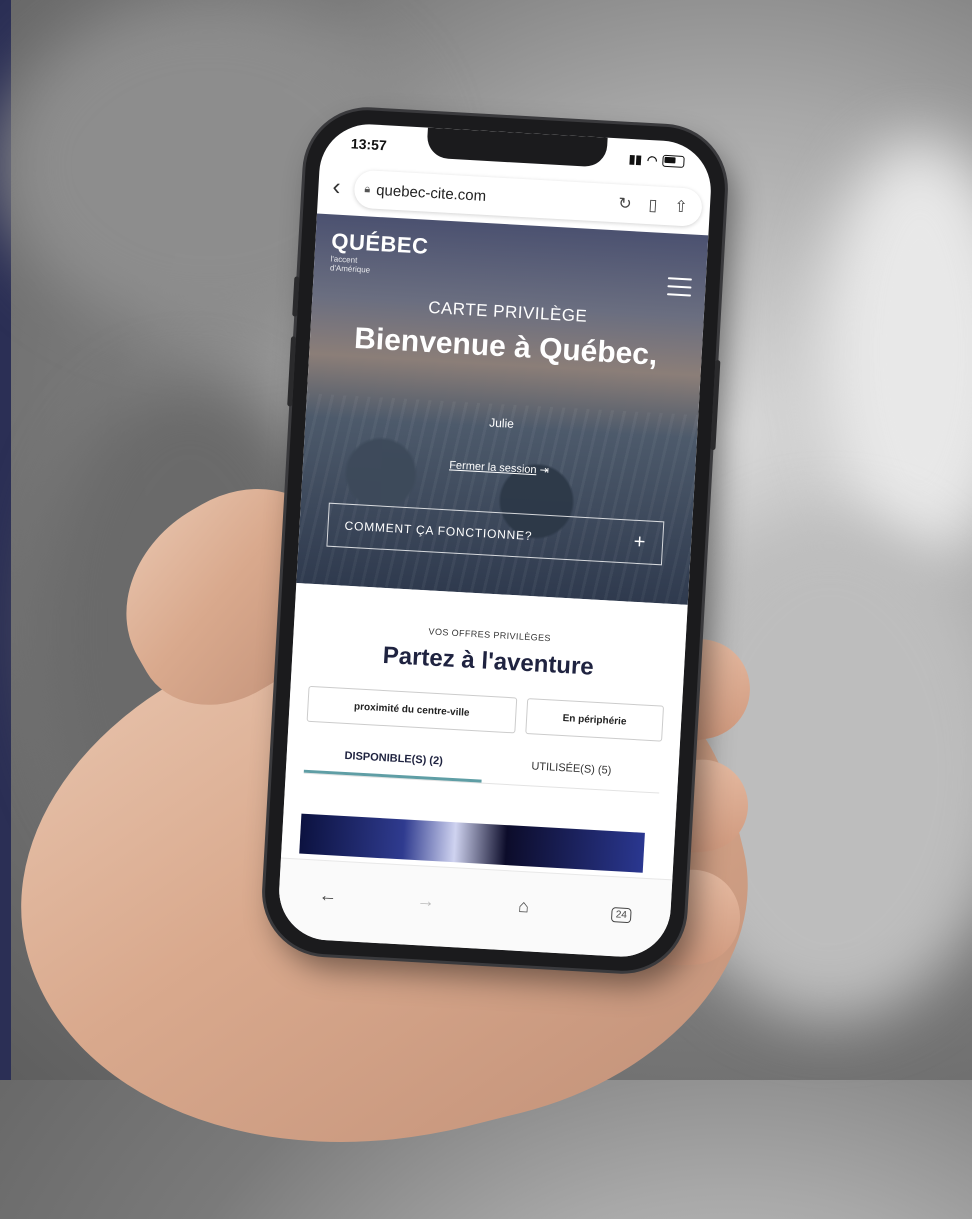 This screenshot has height=1219, width=972. Describe the element at coordinates (635, 159) in the screenshot. I see `signal-icon: ▮▮` at that location.